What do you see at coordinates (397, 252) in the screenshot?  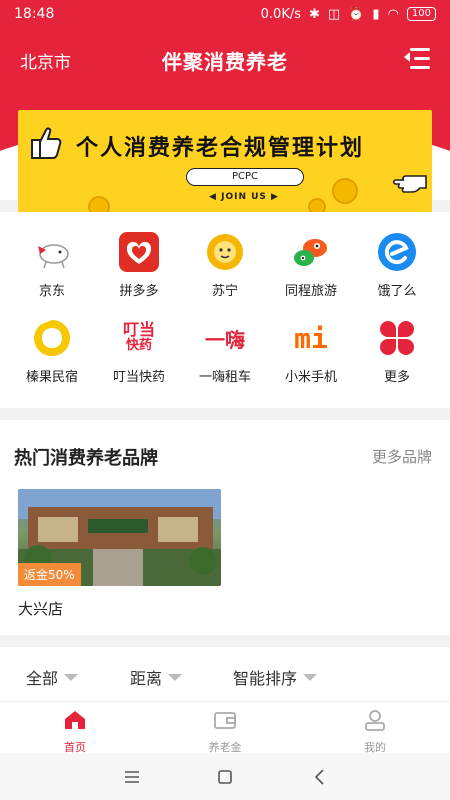 I see `eleme-icon` at bounding box center [397, 252].